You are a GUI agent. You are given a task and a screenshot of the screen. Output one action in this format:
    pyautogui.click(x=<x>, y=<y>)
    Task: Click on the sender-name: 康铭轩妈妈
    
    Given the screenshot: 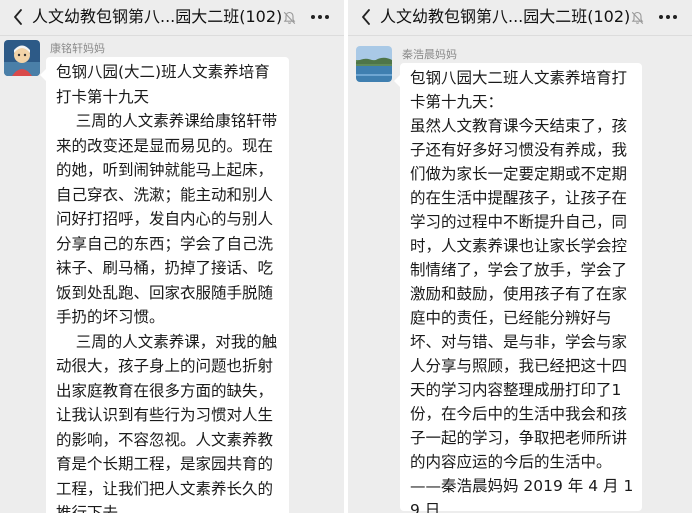 What is the action you would take?
    pyautogui.click(x=77, y=48)
    